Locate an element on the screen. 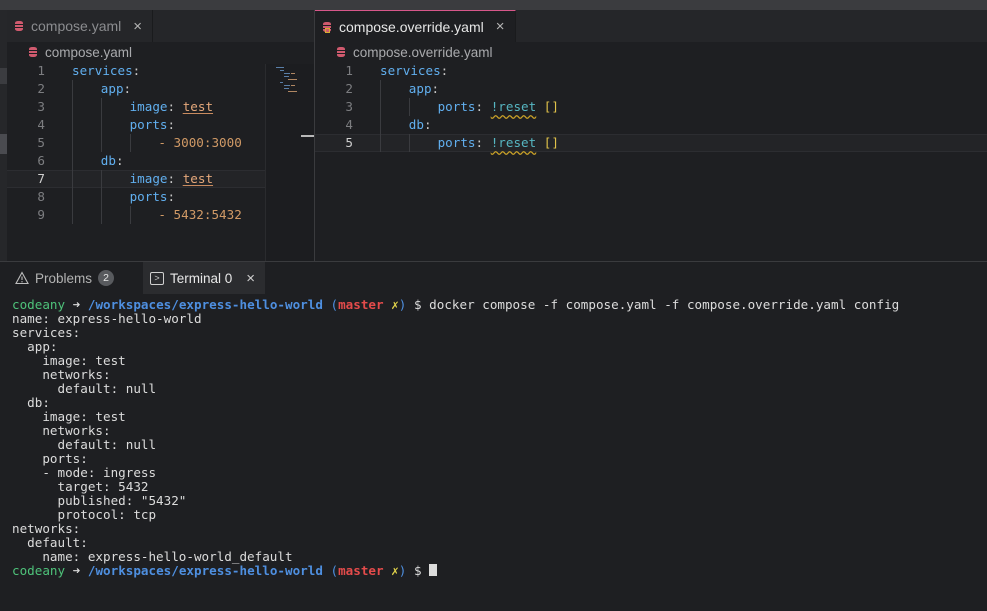 The image size is (987, 611). editor-tabs-left: compose.yaml × is located at coordinates (160, 26).